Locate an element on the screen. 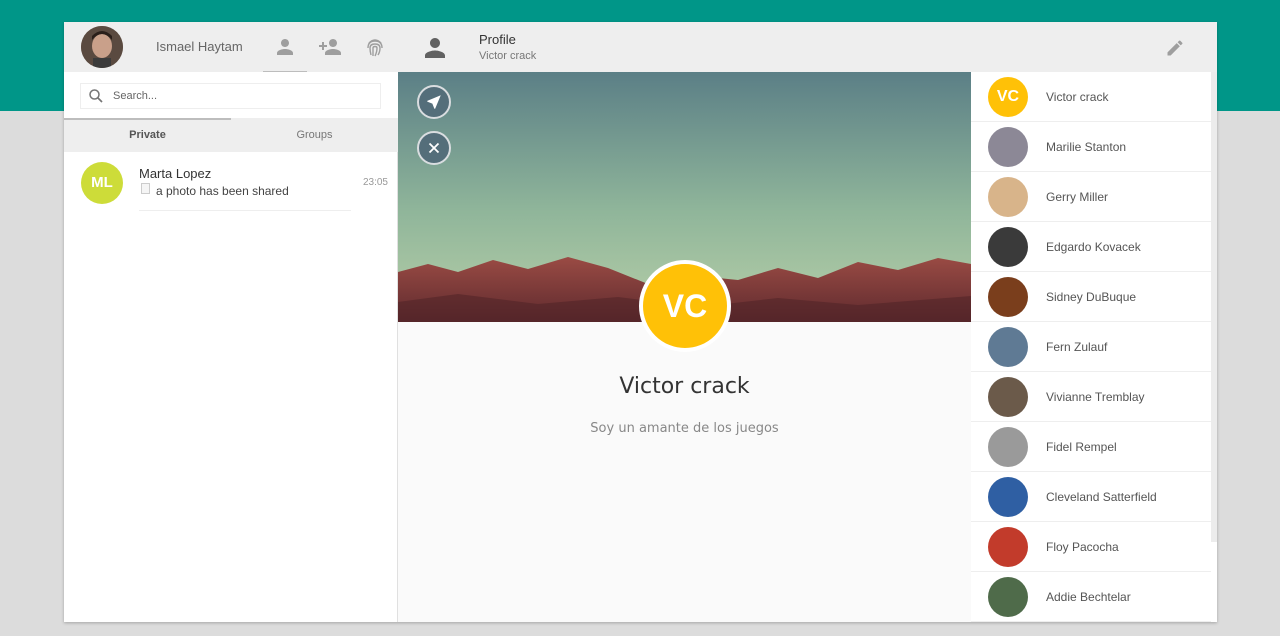 The width and height of the screenshot is (1280, 636). profile-bio: Soy un amante de los juegos is located at coordinates (684, 428).